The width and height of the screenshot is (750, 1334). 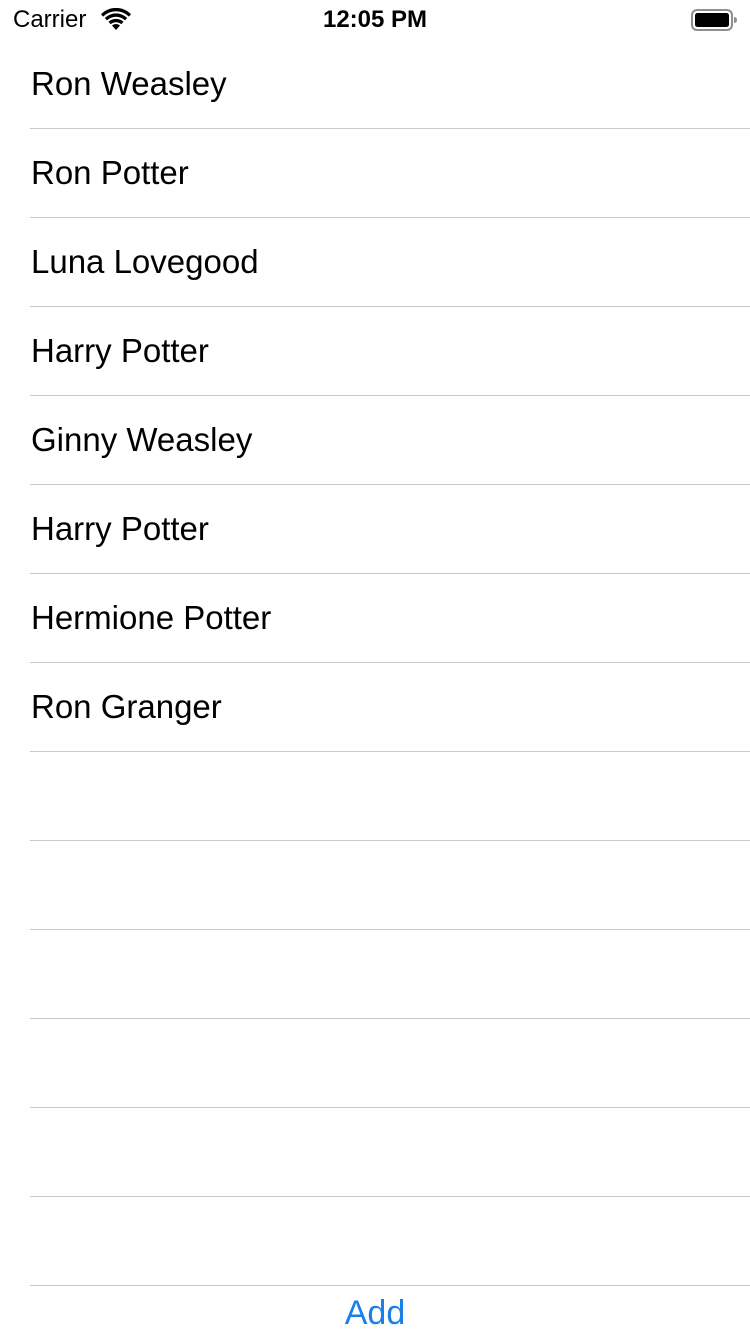 What do you see at coordinates (151, 617) in the screenshot?
I see `row-label: Hermione Potter` at bounding box center [151, 617].